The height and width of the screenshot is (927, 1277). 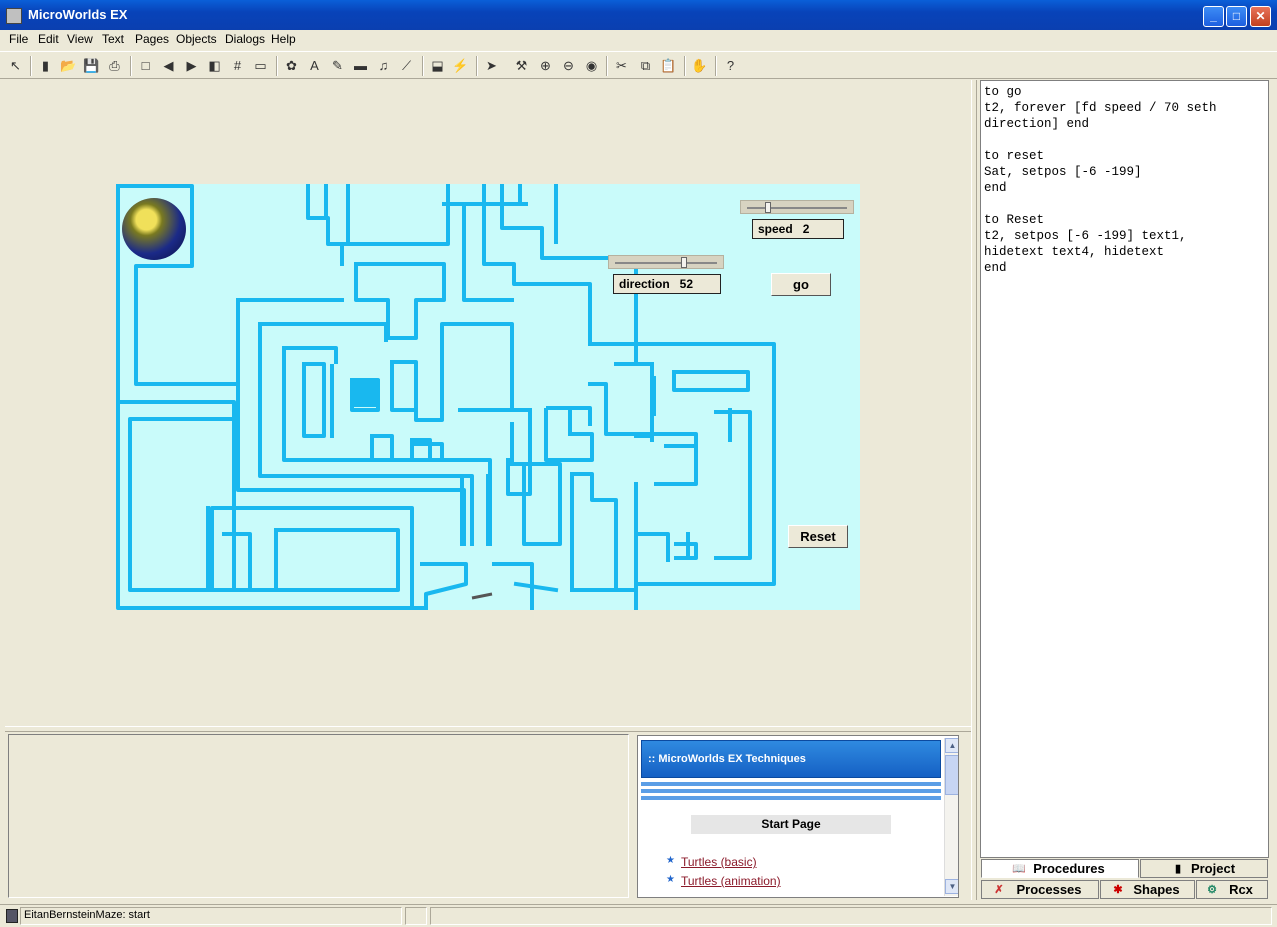 I want to click on cut-icon: ✂, so click(x=621, y=65).